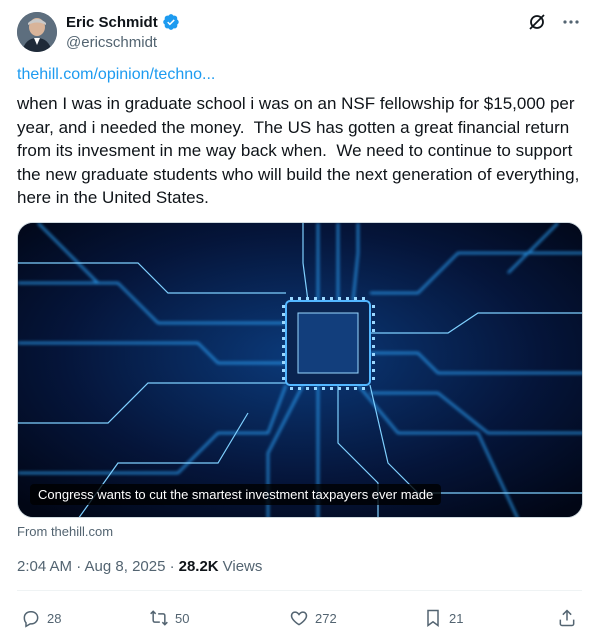 The width and height of the screenshot is (599, 642). Describe the element at coordinates (571, 22) in the screenshot. I see `more-icon` at that location.